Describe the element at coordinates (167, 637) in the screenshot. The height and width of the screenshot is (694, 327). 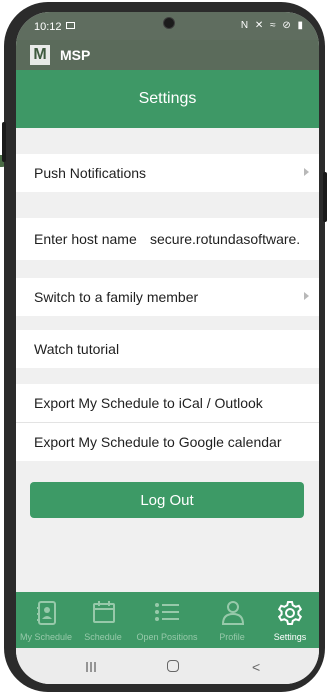
I see `tab-label: Open Positions` at that location.